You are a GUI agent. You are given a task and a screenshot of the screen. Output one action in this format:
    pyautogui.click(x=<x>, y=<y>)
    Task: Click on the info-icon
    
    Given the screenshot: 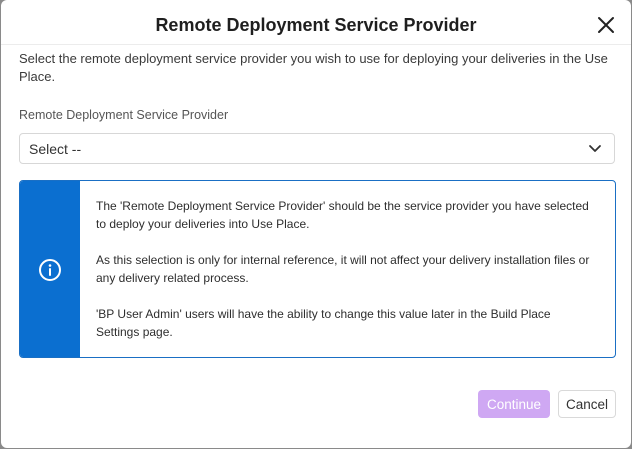 What is the action you would take?
    pyautogui.click(x=50, y=270)
    